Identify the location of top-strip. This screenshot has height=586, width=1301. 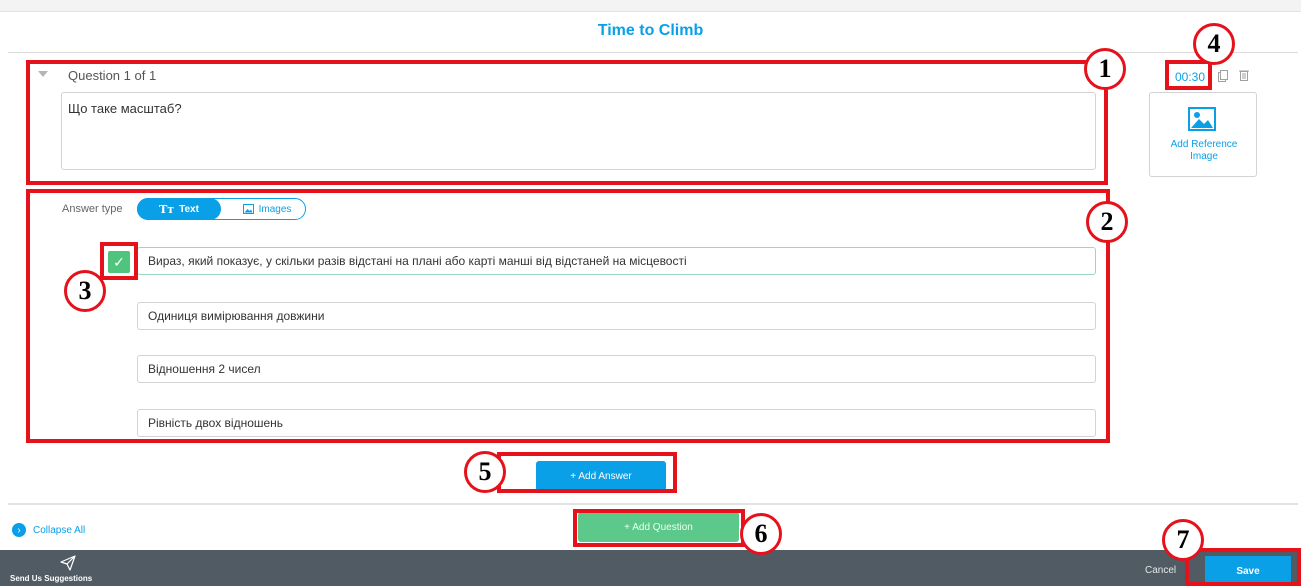
(650, 6).